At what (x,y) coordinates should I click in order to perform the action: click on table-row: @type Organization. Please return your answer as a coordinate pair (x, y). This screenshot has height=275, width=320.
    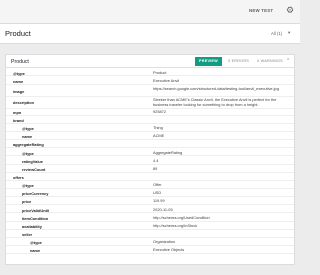
    Looking at the image, I should click on (150, 243).